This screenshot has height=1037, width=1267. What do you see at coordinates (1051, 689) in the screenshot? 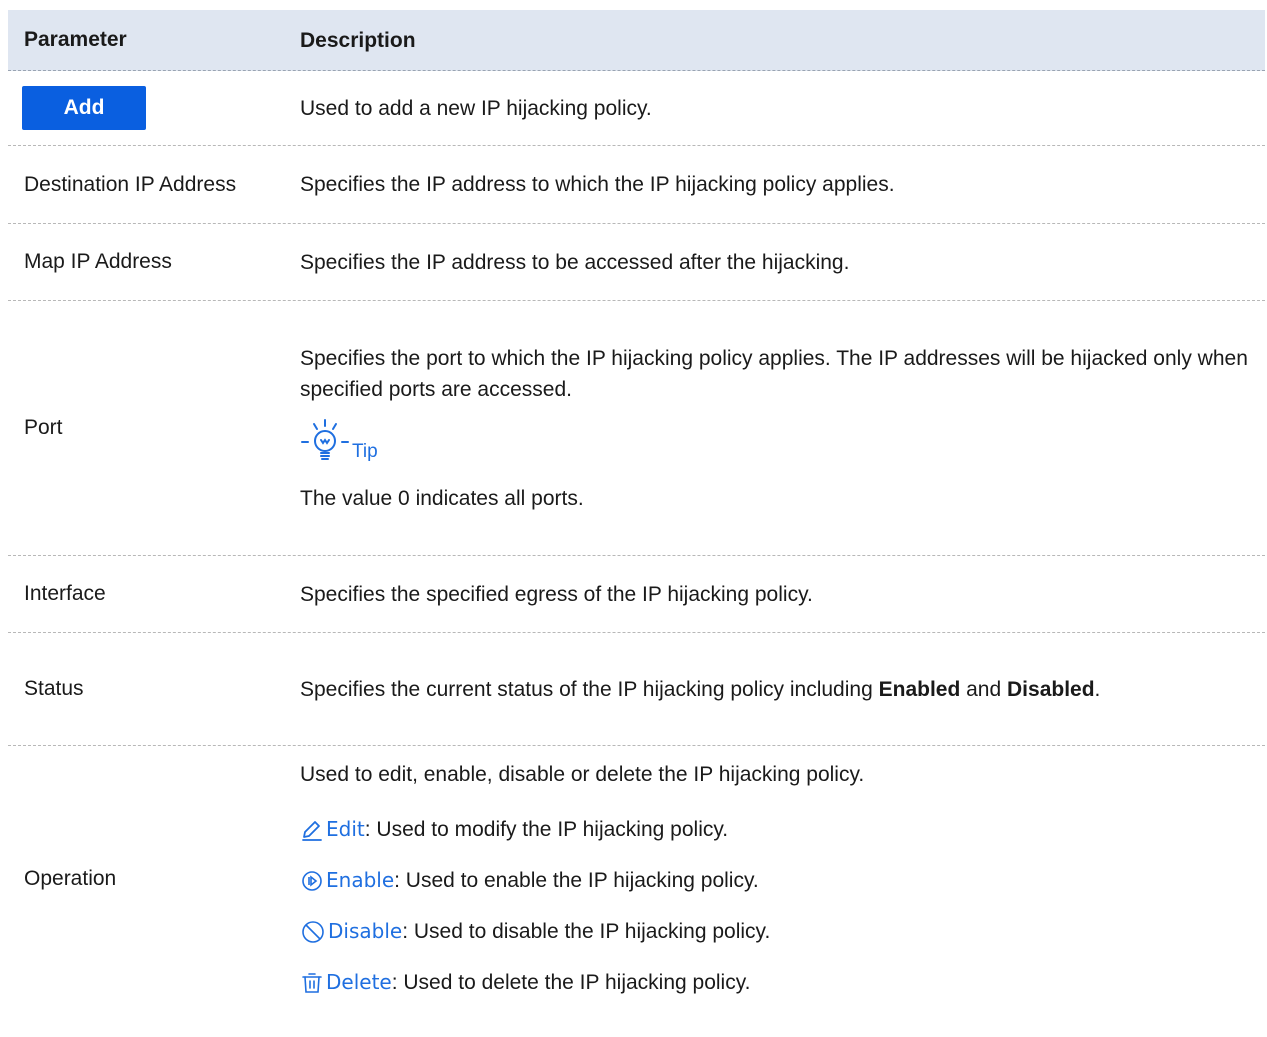
I see `status-disabled-term: Disabled` at bounding box center [1051, 689].